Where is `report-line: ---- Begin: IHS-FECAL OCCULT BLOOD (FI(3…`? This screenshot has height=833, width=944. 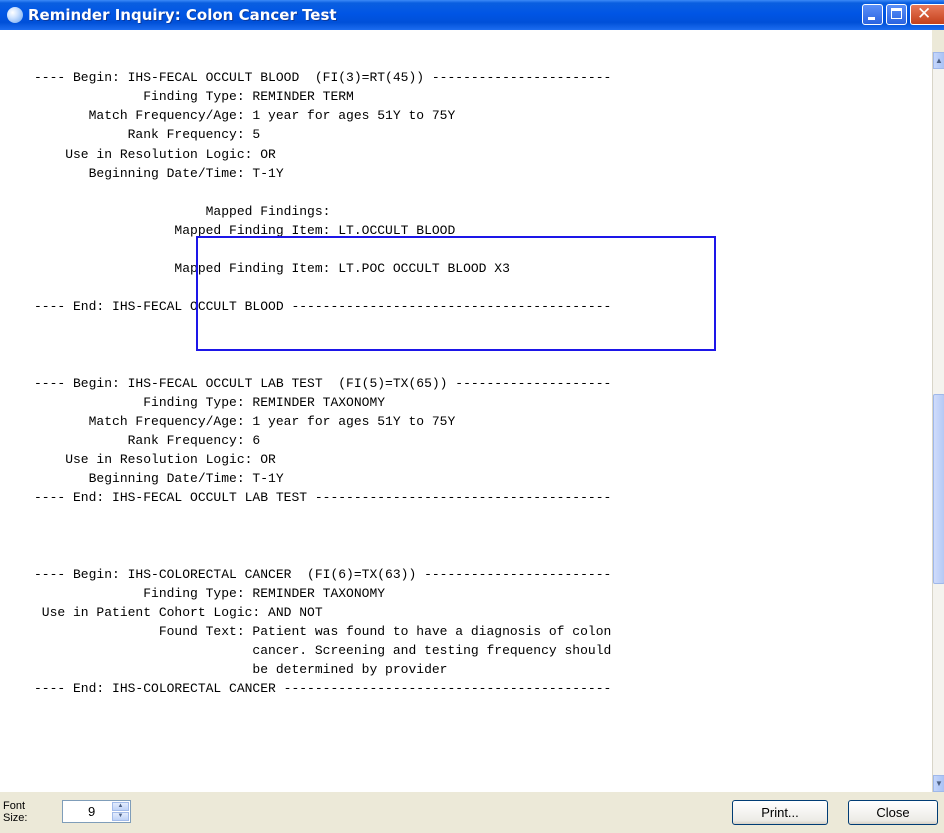 report-line: ---- Begin: IHS-FECAL OCCULT BLOOD (FI(3… is located at coordinates (323, 78).